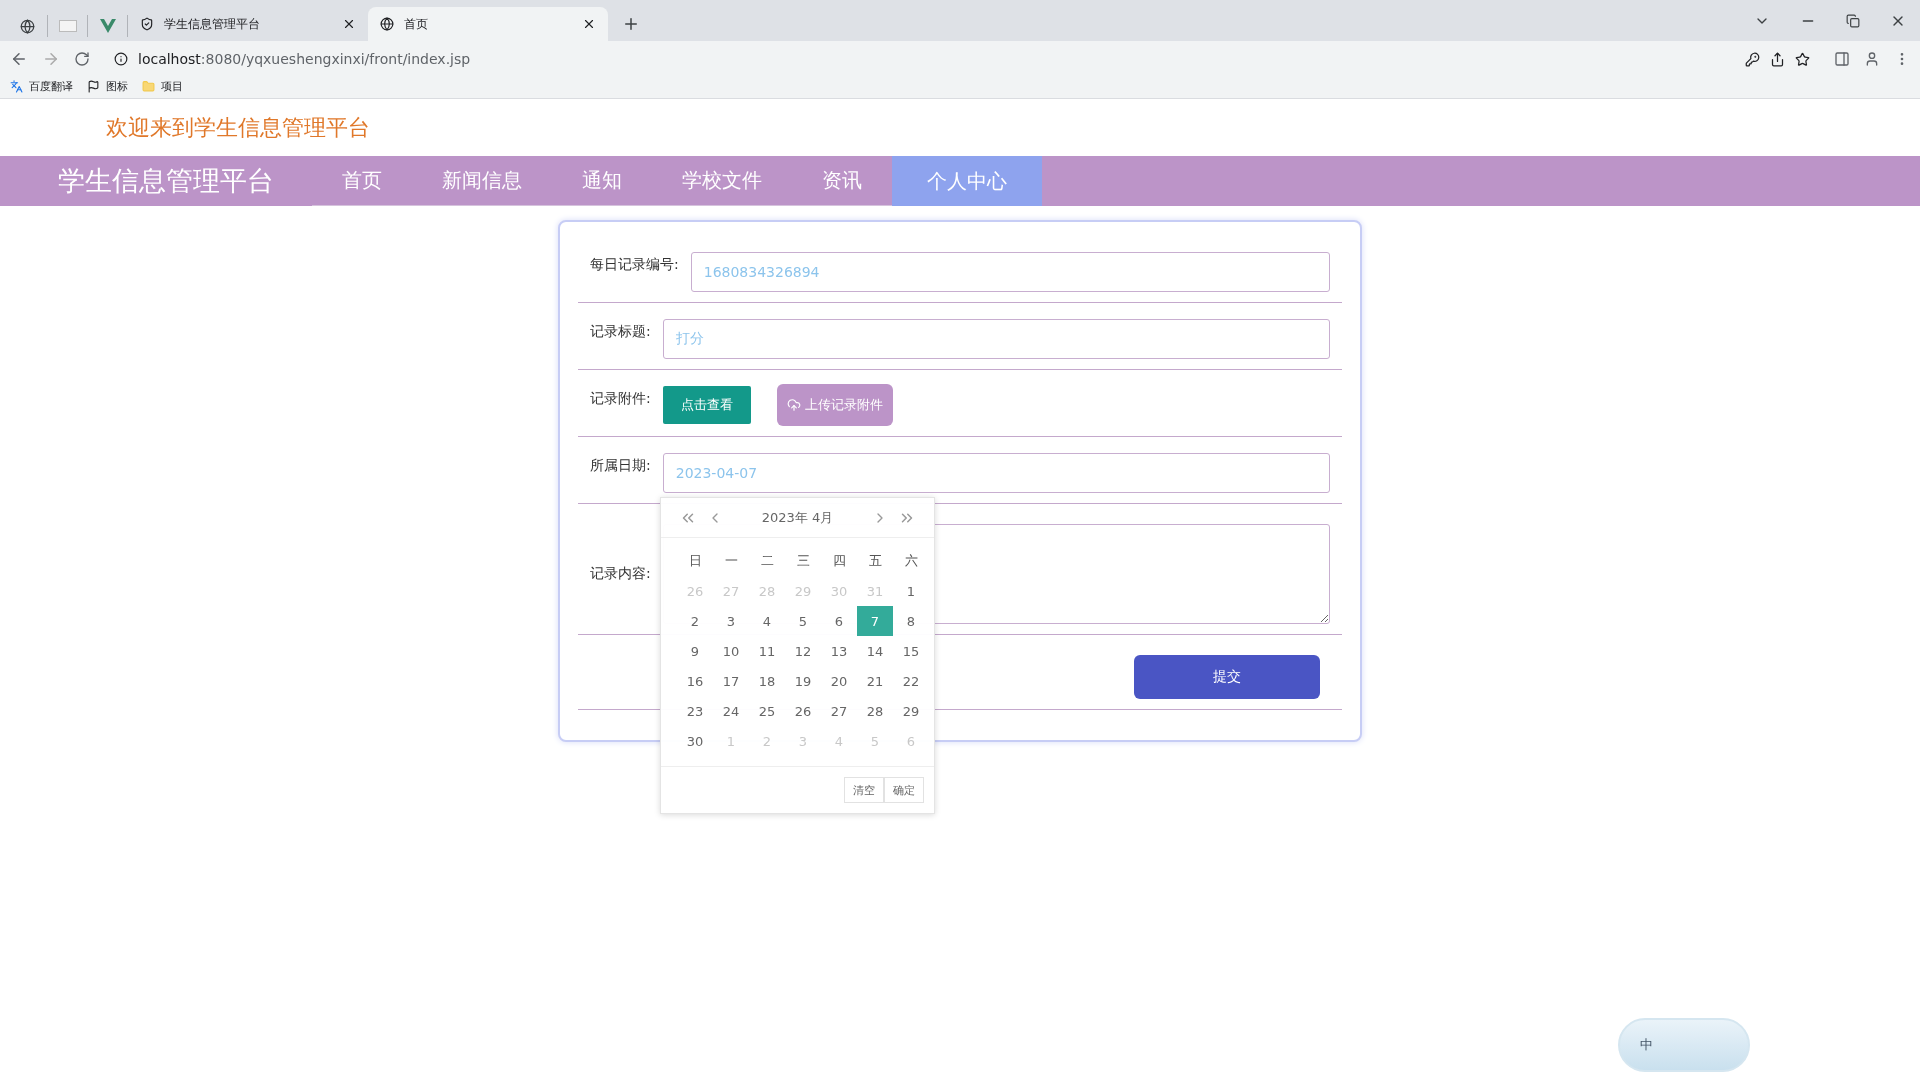 The height and width of the screenshot is (1072, 1920). Describe the element at coordinates (416, 24) in the screenshot. I see `tab-title: 首页` at that location.